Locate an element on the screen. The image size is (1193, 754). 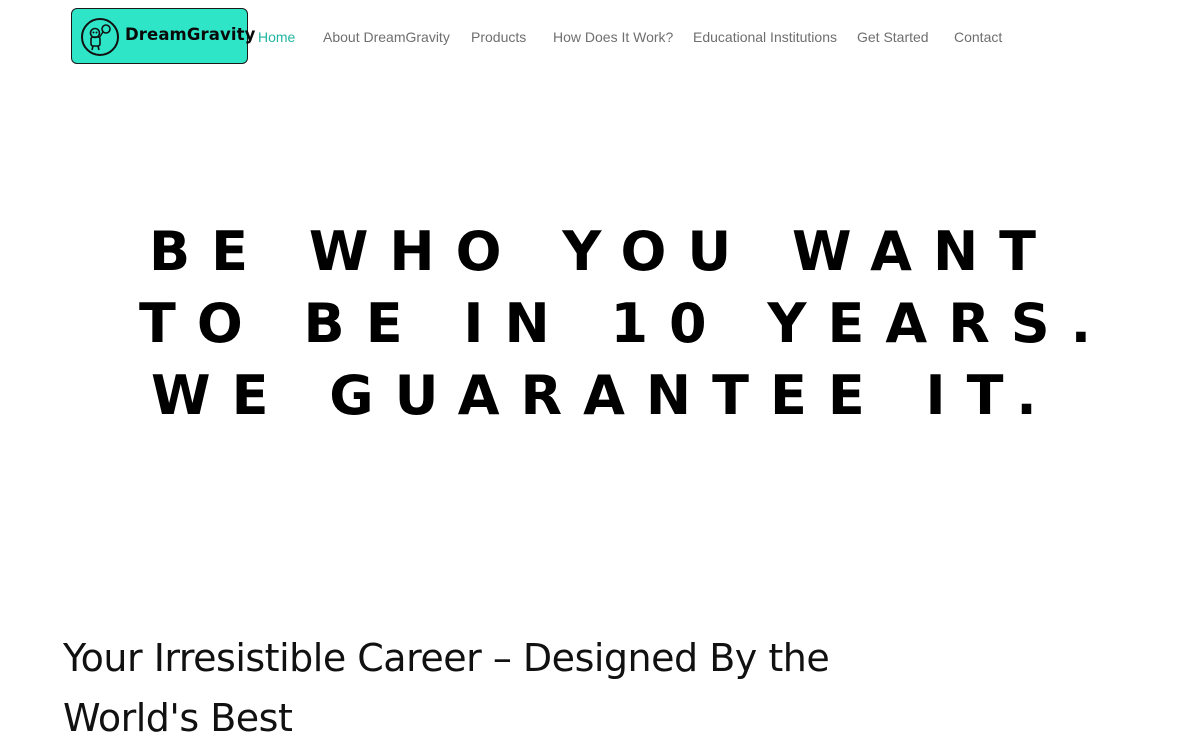
nav-item-products: Products is located at coordinates (498, 37).